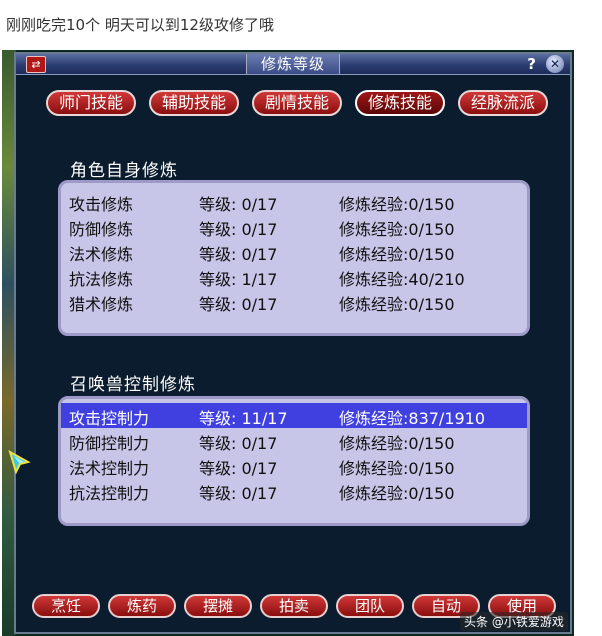 The height and width of the screenshot is (636, 602). Describe the element at coordinates (66, 606) in the screenshot. I see `cooking-button: 烹饪` at that location.